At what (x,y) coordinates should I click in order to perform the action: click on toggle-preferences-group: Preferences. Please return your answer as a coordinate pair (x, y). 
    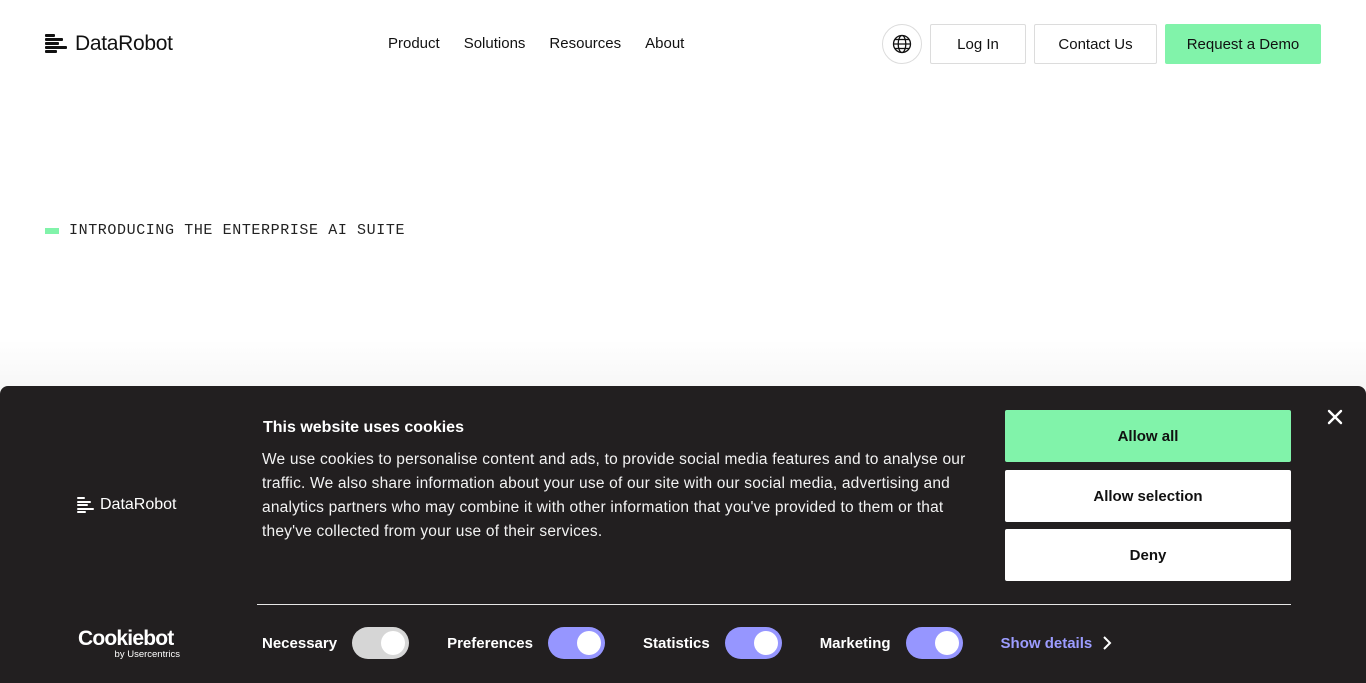
    Looking at the image, I should click on (526, 643).